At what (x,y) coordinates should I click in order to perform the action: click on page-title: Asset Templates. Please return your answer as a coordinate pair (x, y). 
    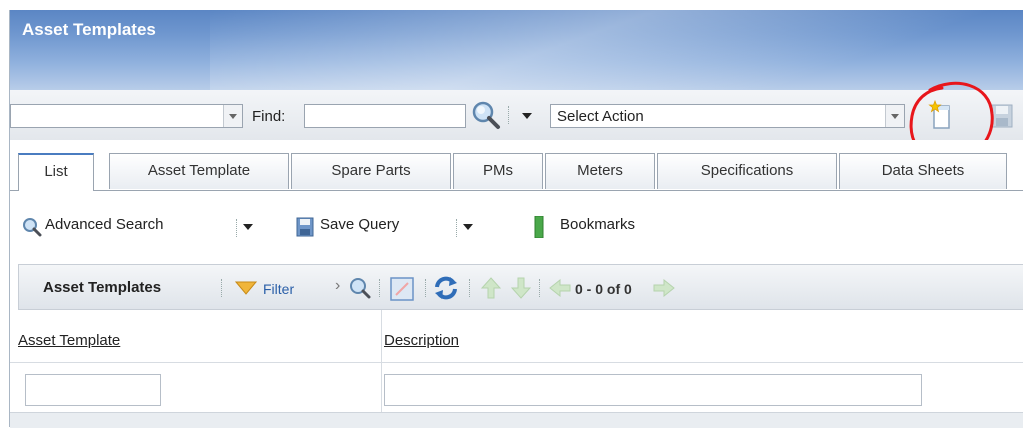
    Looking at the image, I should click on (89, 29).